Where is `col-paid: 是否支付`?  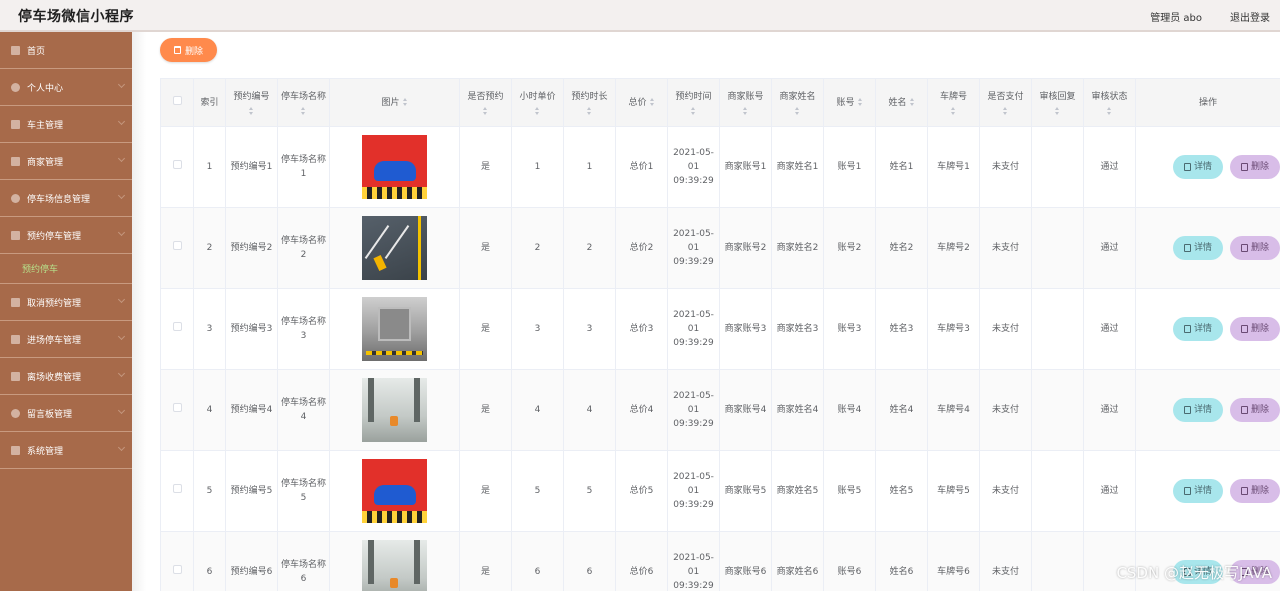
col-paid: 是否支付 is located at coordinates (1005, 102).